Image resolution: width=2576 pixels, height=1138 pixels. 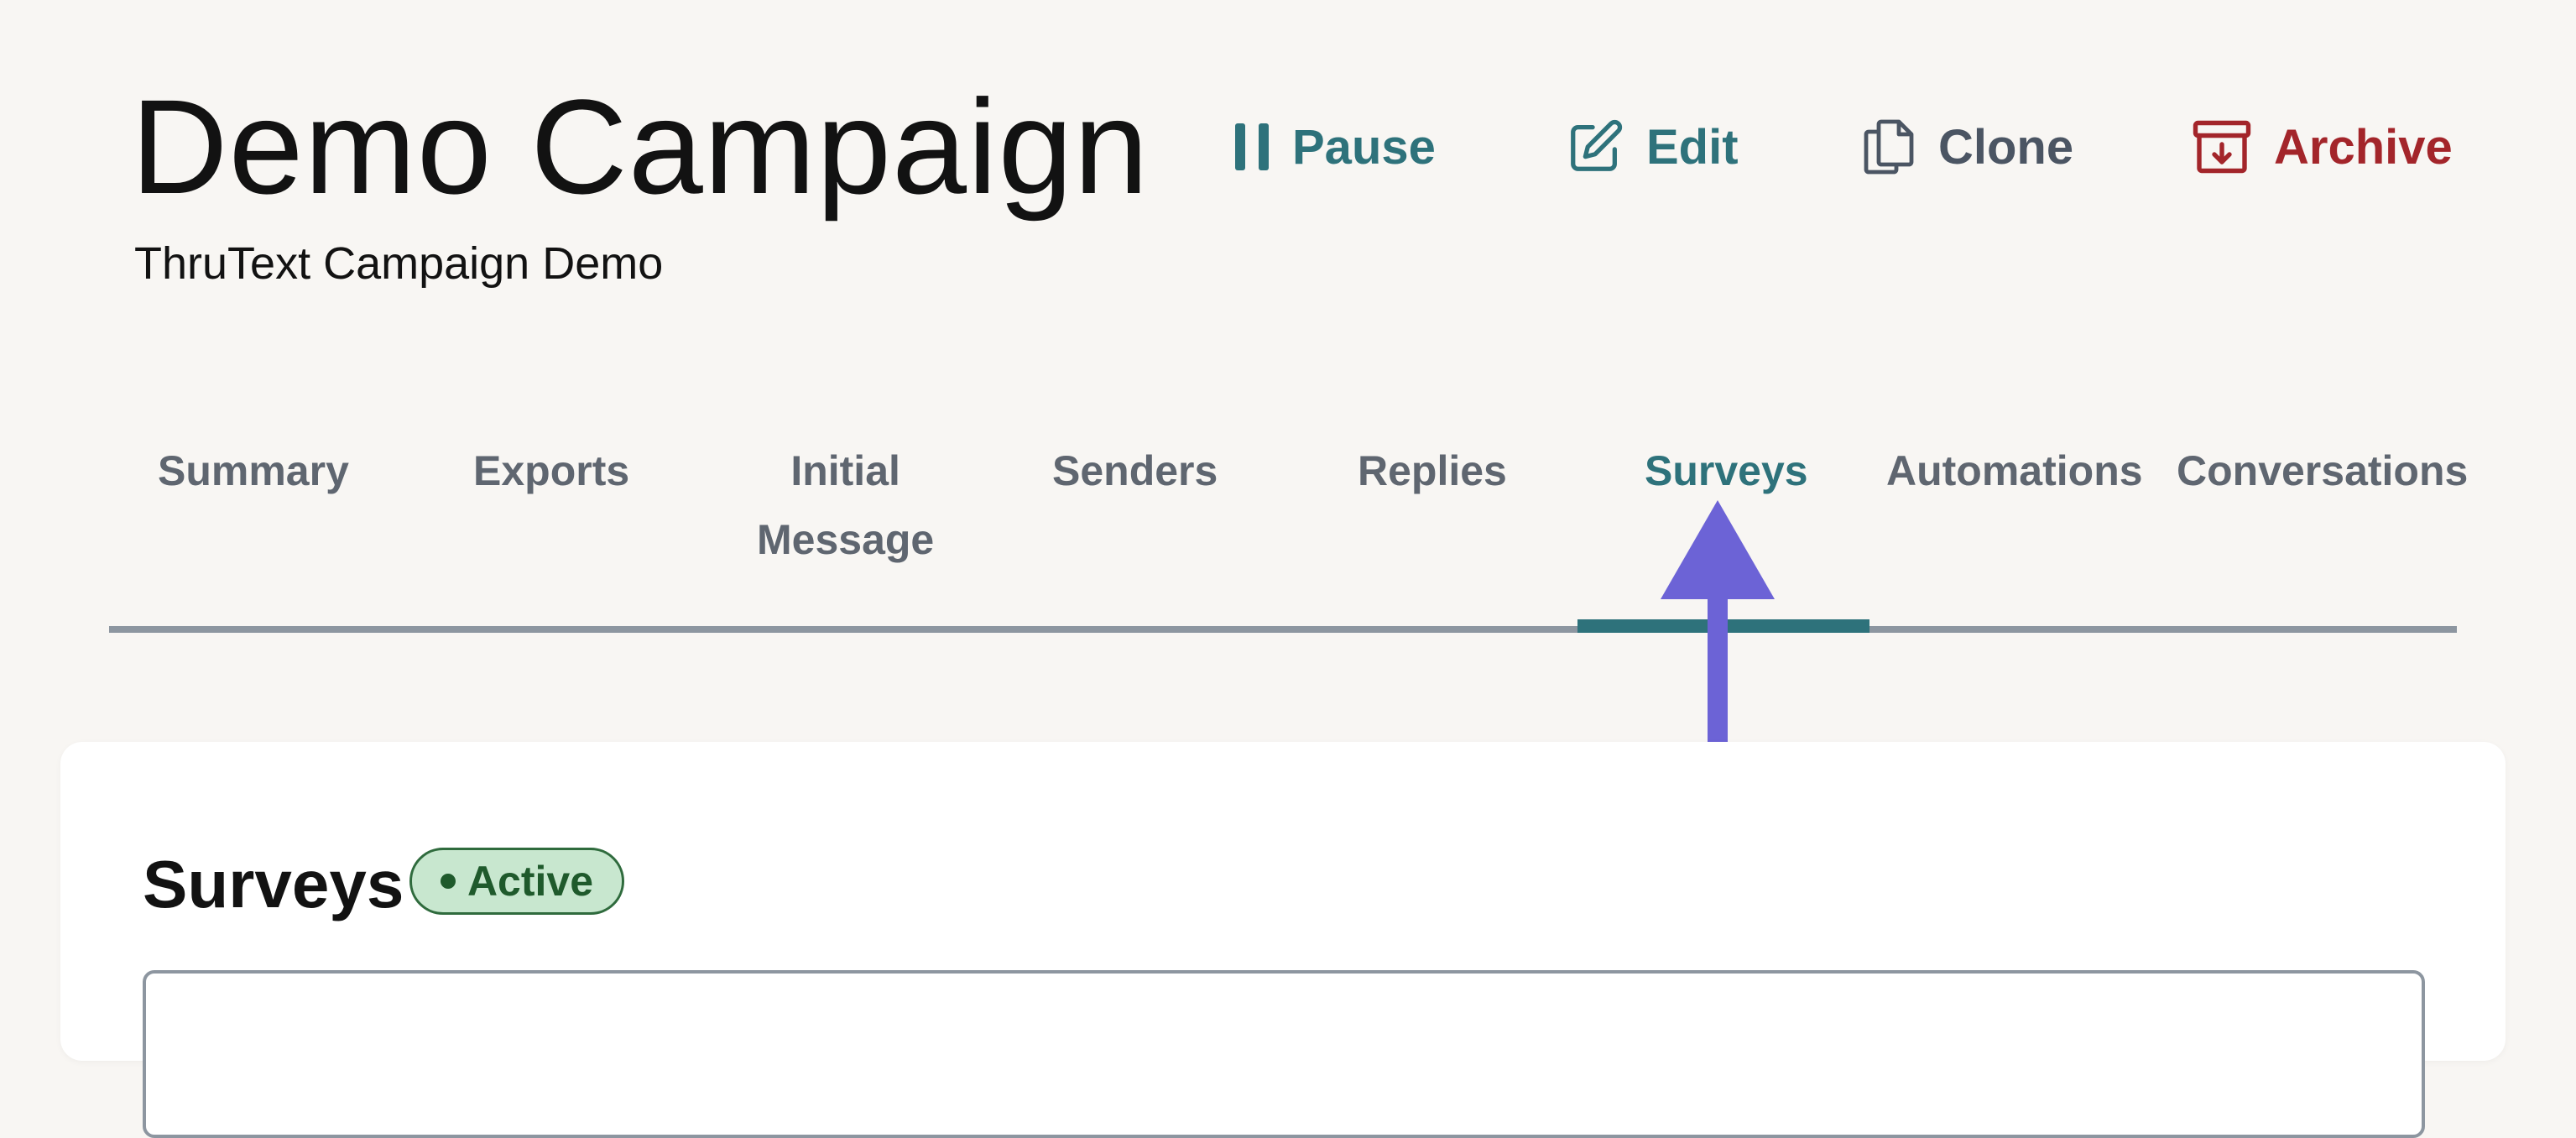 I want to click on tab-summary: Summary, so click(x=253, y=470).